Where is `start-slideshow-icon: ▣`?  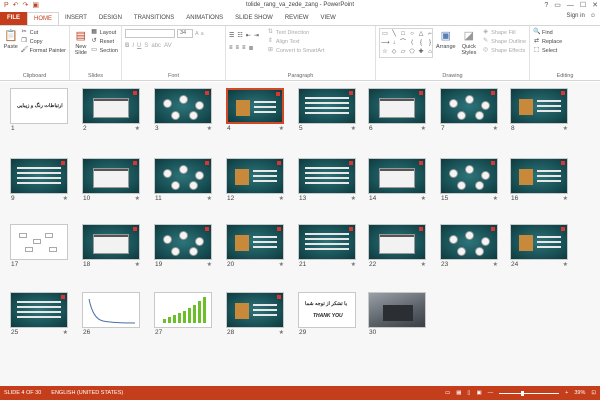
start-slideshow-icon: ▣ is located at coordinates (35, 5).